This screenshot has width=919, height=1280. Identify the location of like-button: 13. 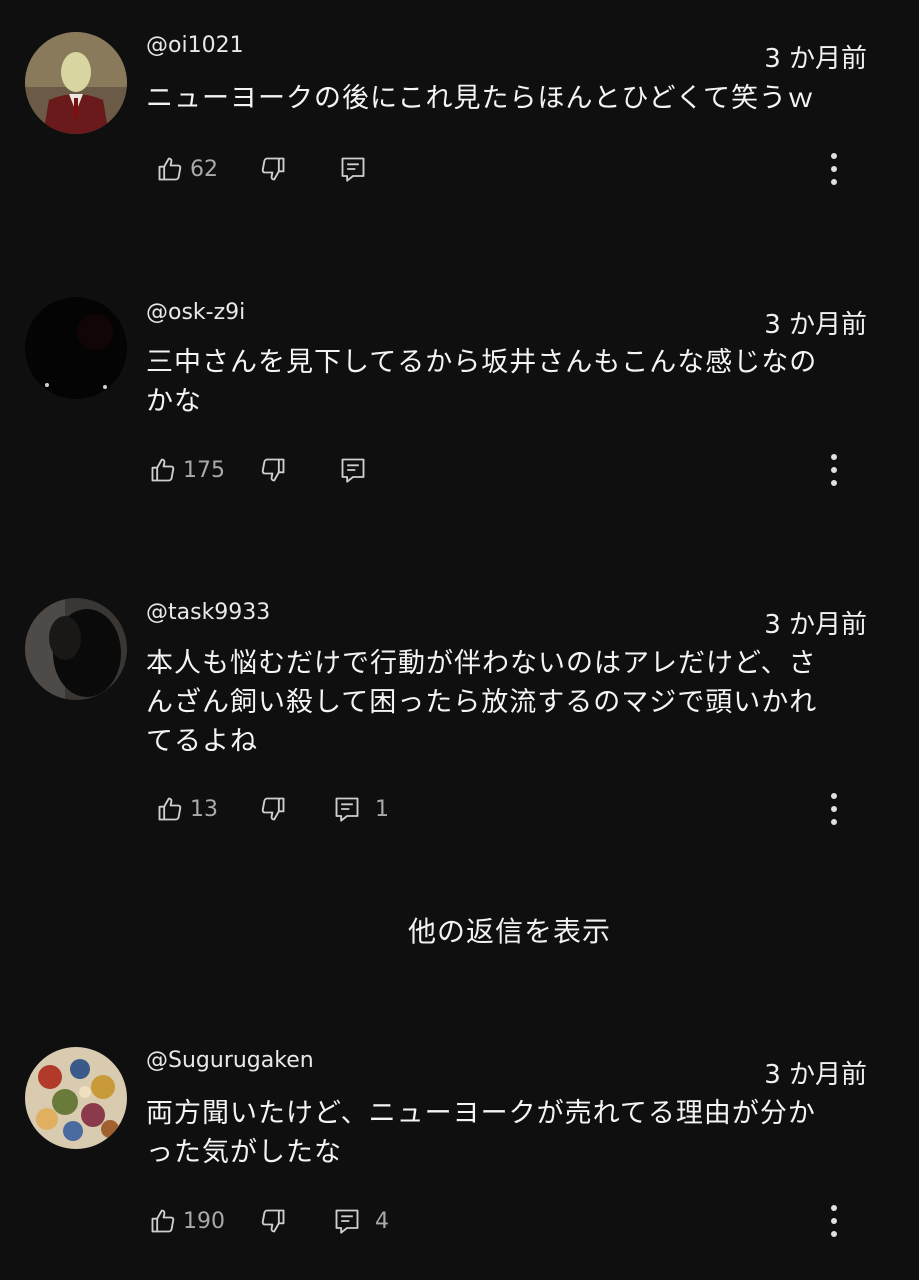
(187, 809).